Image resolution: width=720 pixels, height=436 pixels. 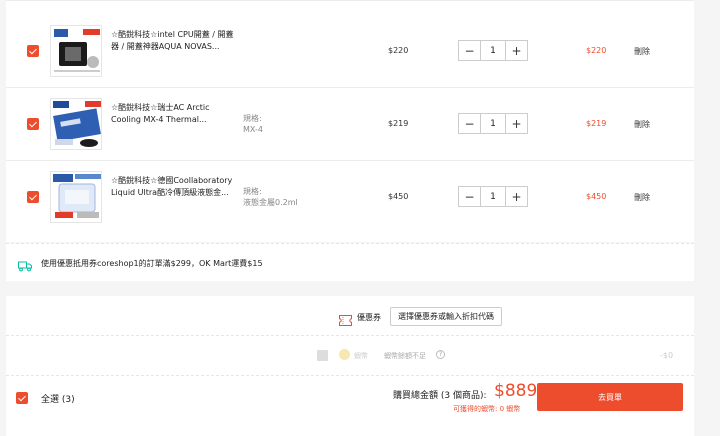 I want to click on voucher-label: 優惠券, so click(x=369, y=317).